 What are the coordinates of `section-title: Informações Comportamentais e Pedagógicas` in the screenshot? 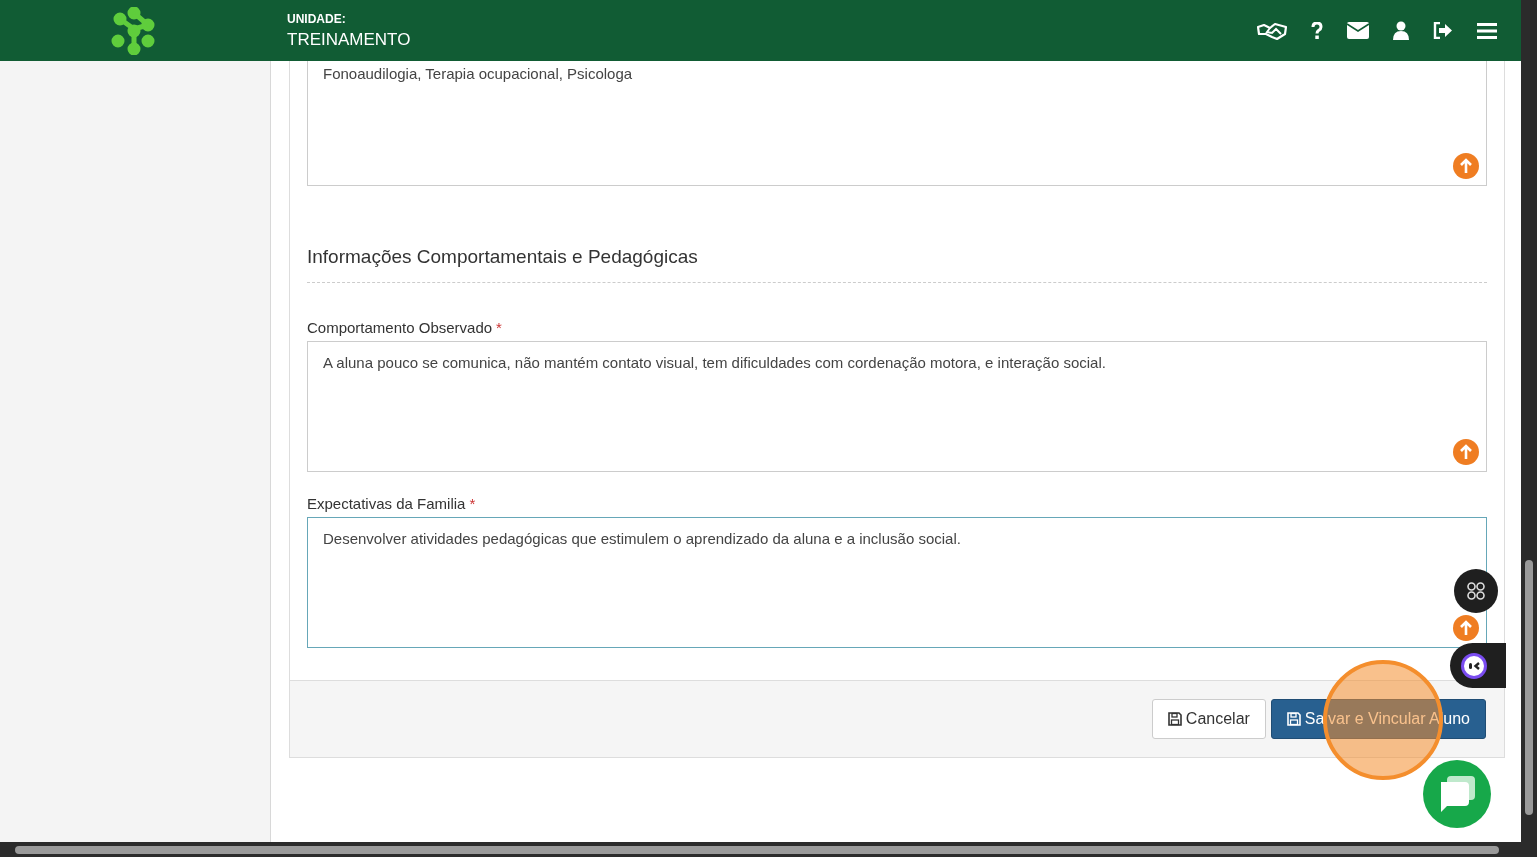 It's located at (503, 257).